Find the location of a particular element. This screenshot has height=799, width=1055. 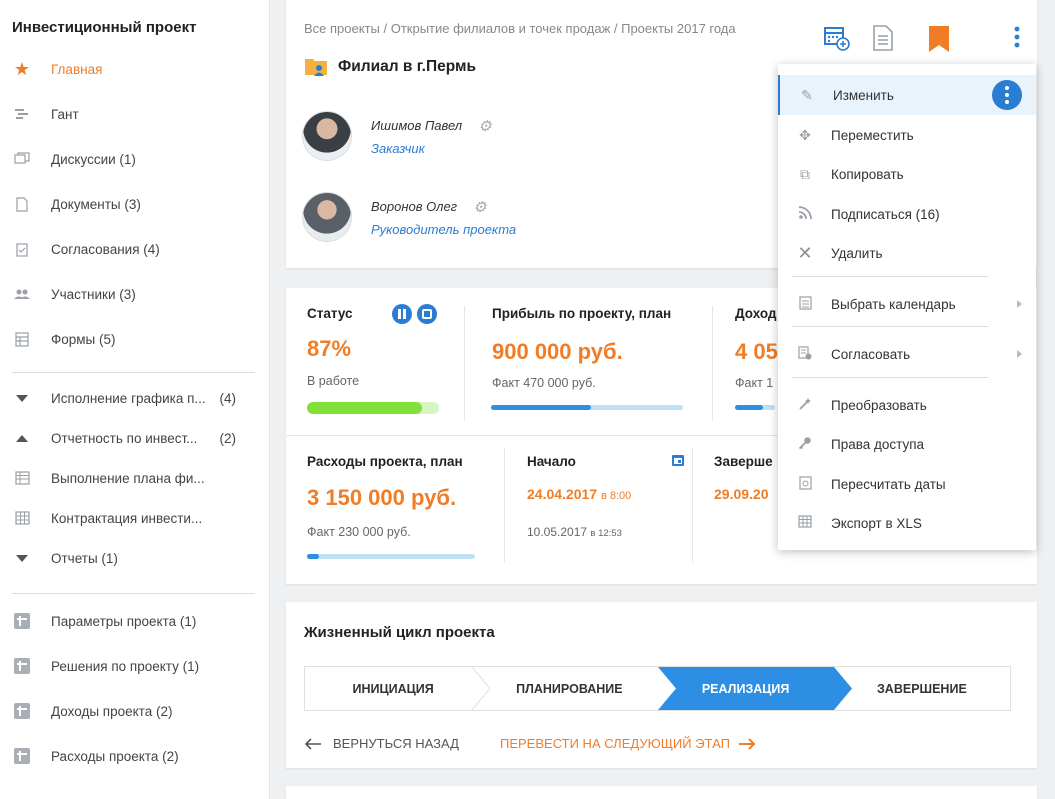

table-icon is located at coordinates (805, 523).